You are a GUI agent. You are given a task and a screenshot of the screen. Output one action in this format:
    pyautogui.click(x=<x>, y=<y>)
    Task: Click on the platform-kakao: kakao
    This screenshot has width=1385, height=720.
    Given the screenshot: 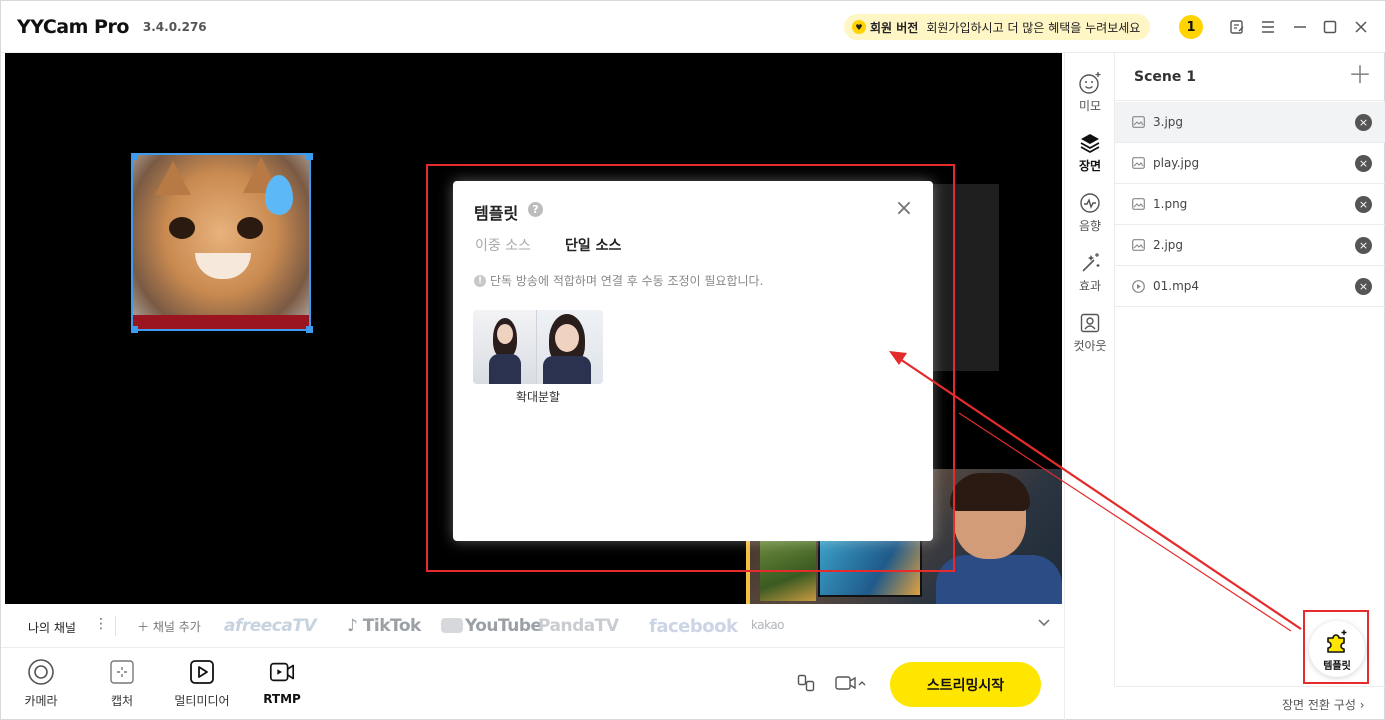 What is the action you would take?
    pyautogui.click(x=768, y=625)
    